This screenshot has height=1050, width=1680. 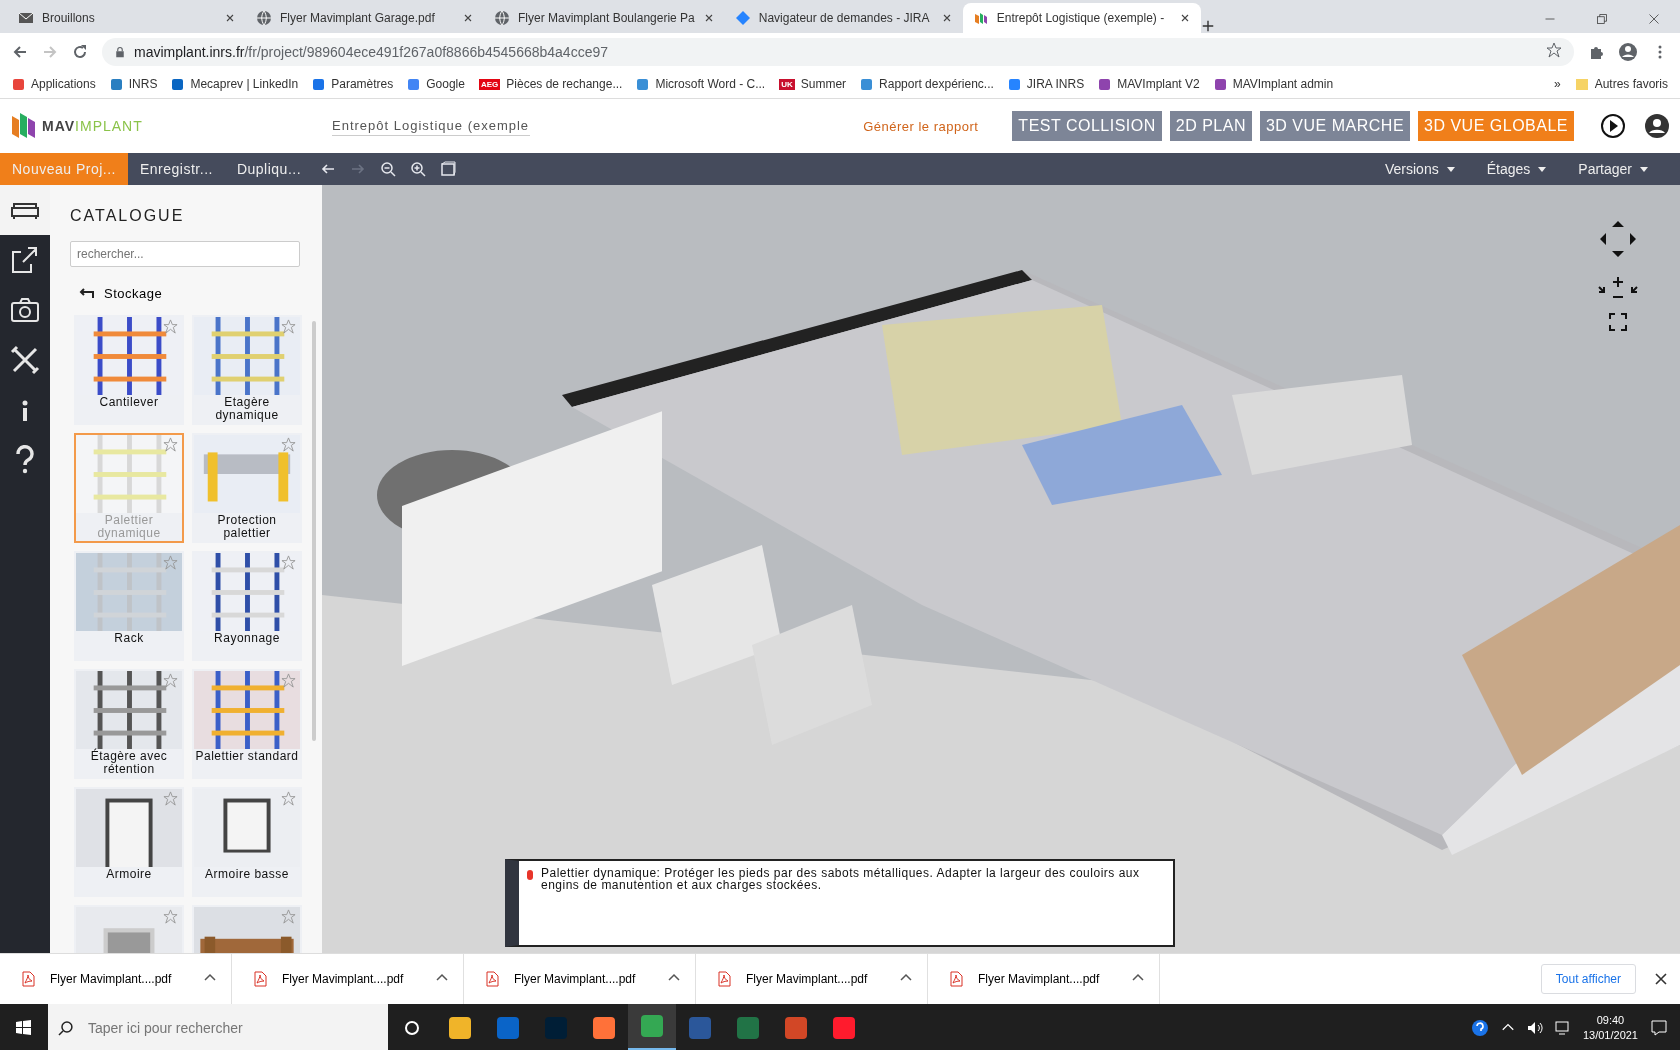 What do you see at coordinates (200, 293) in the screenshot?
I see `back-link: Stockage` at bounding box center [200, 293].